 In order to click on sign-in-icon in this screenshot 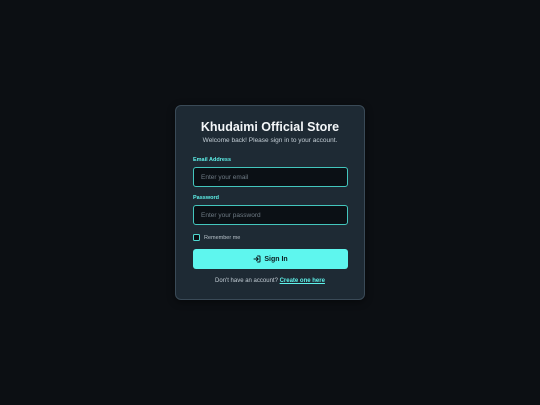, I will do `click(257, 259)`.